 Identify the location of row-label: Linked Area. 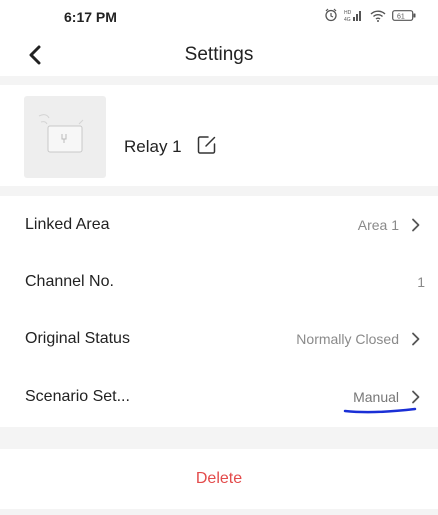
(67, 224).